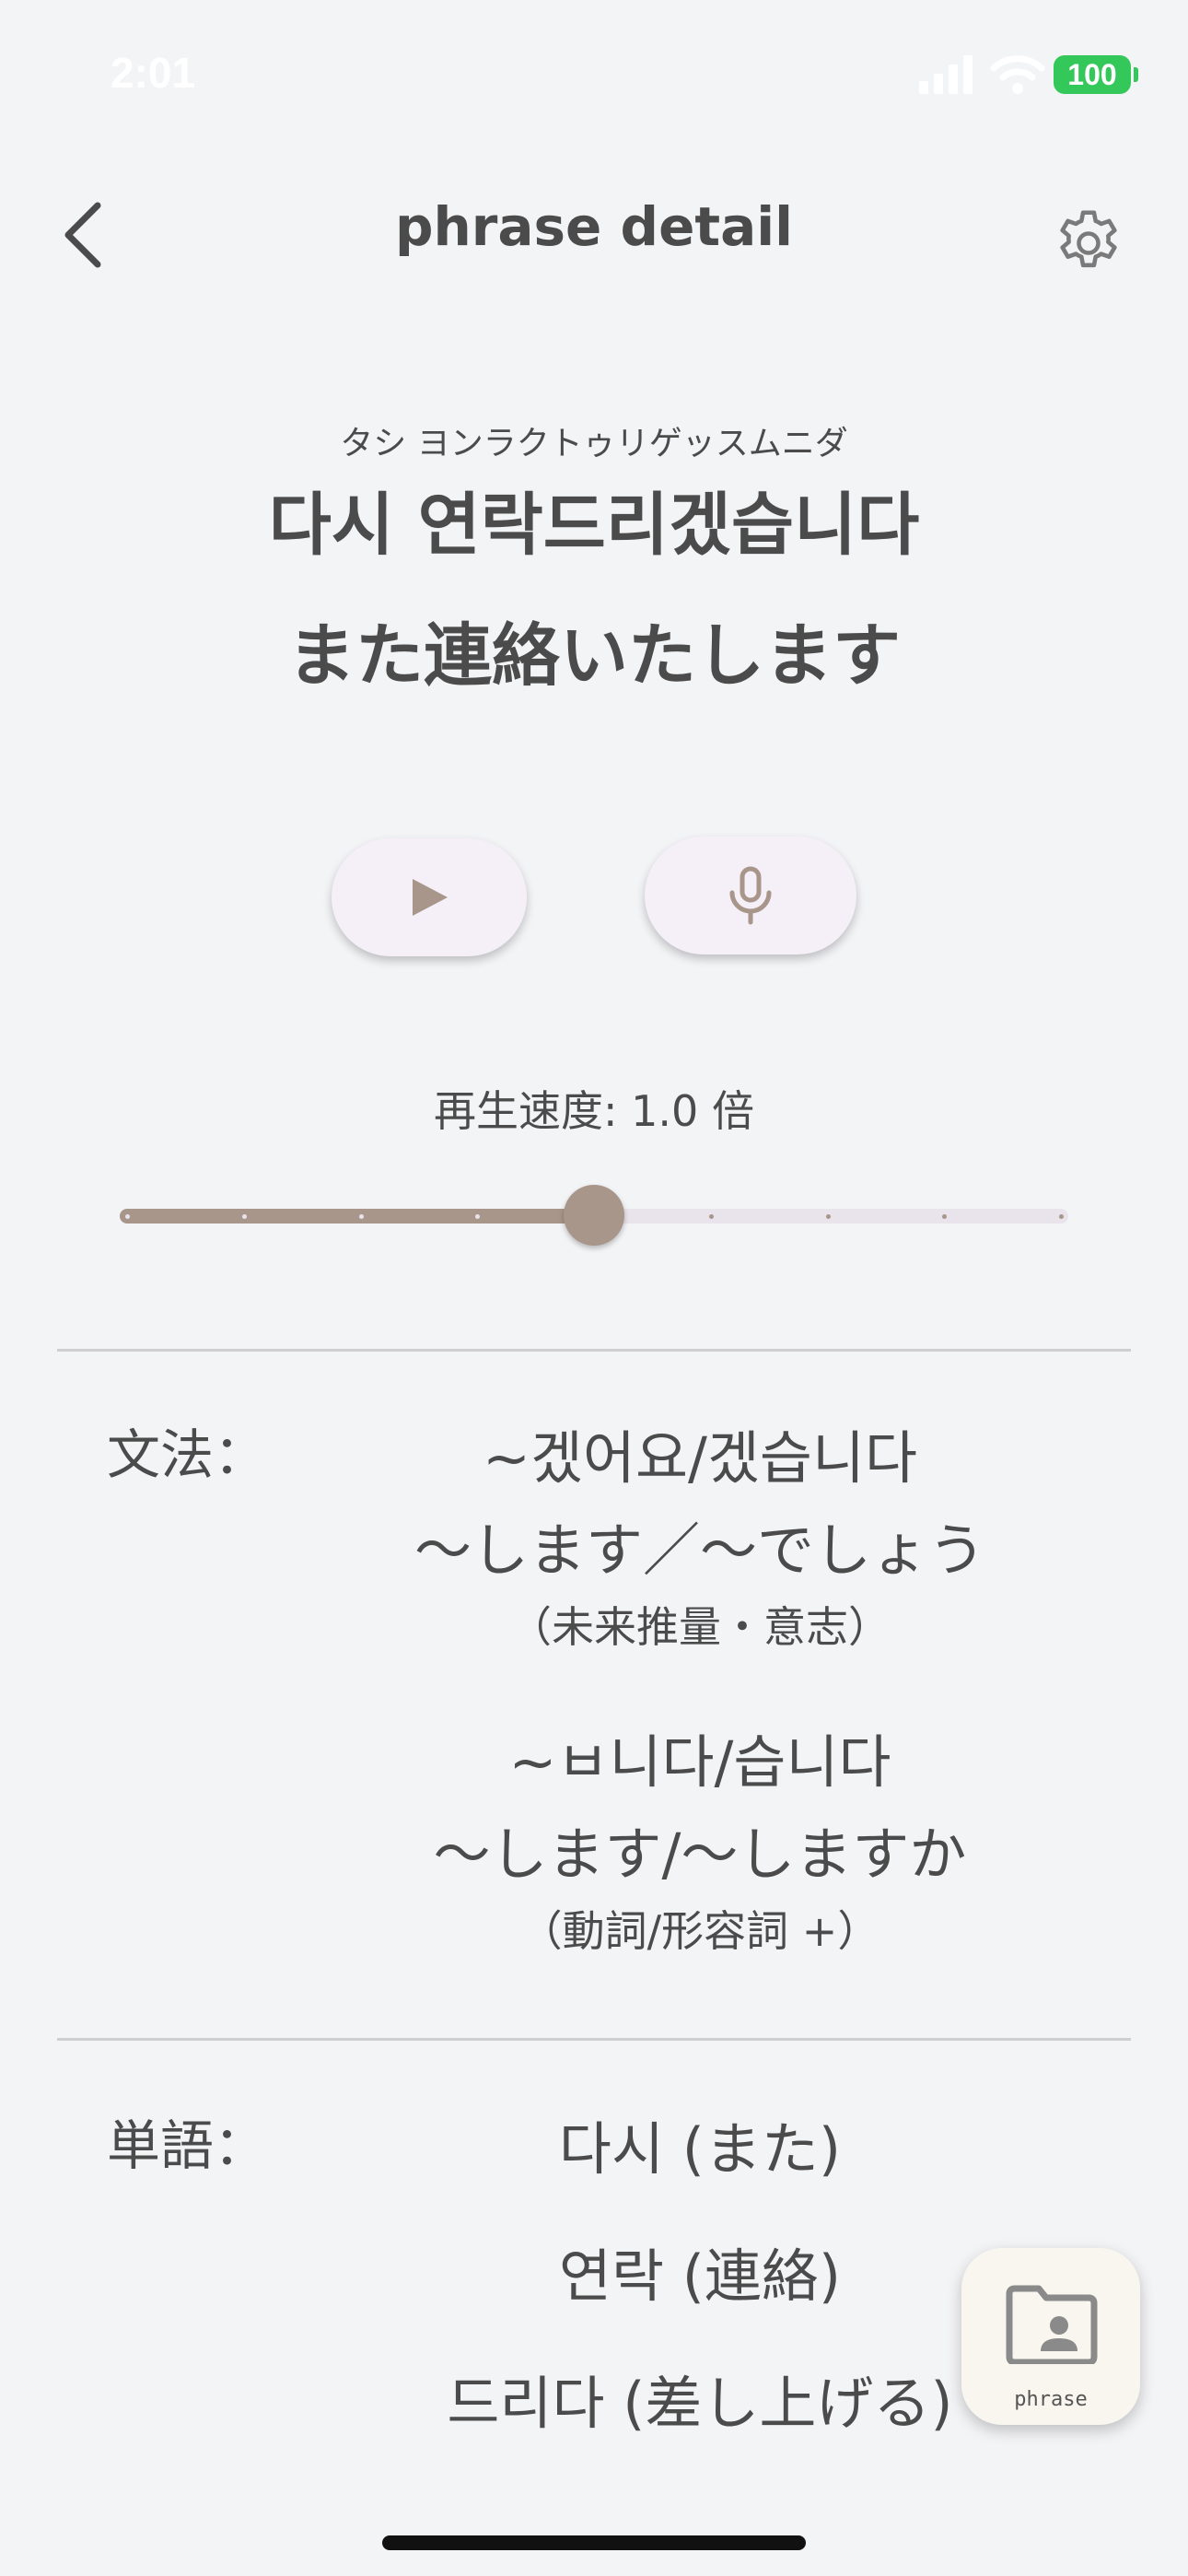  I want to click on vocabulary-item: 연락 (連絡), so click(700, 2276).